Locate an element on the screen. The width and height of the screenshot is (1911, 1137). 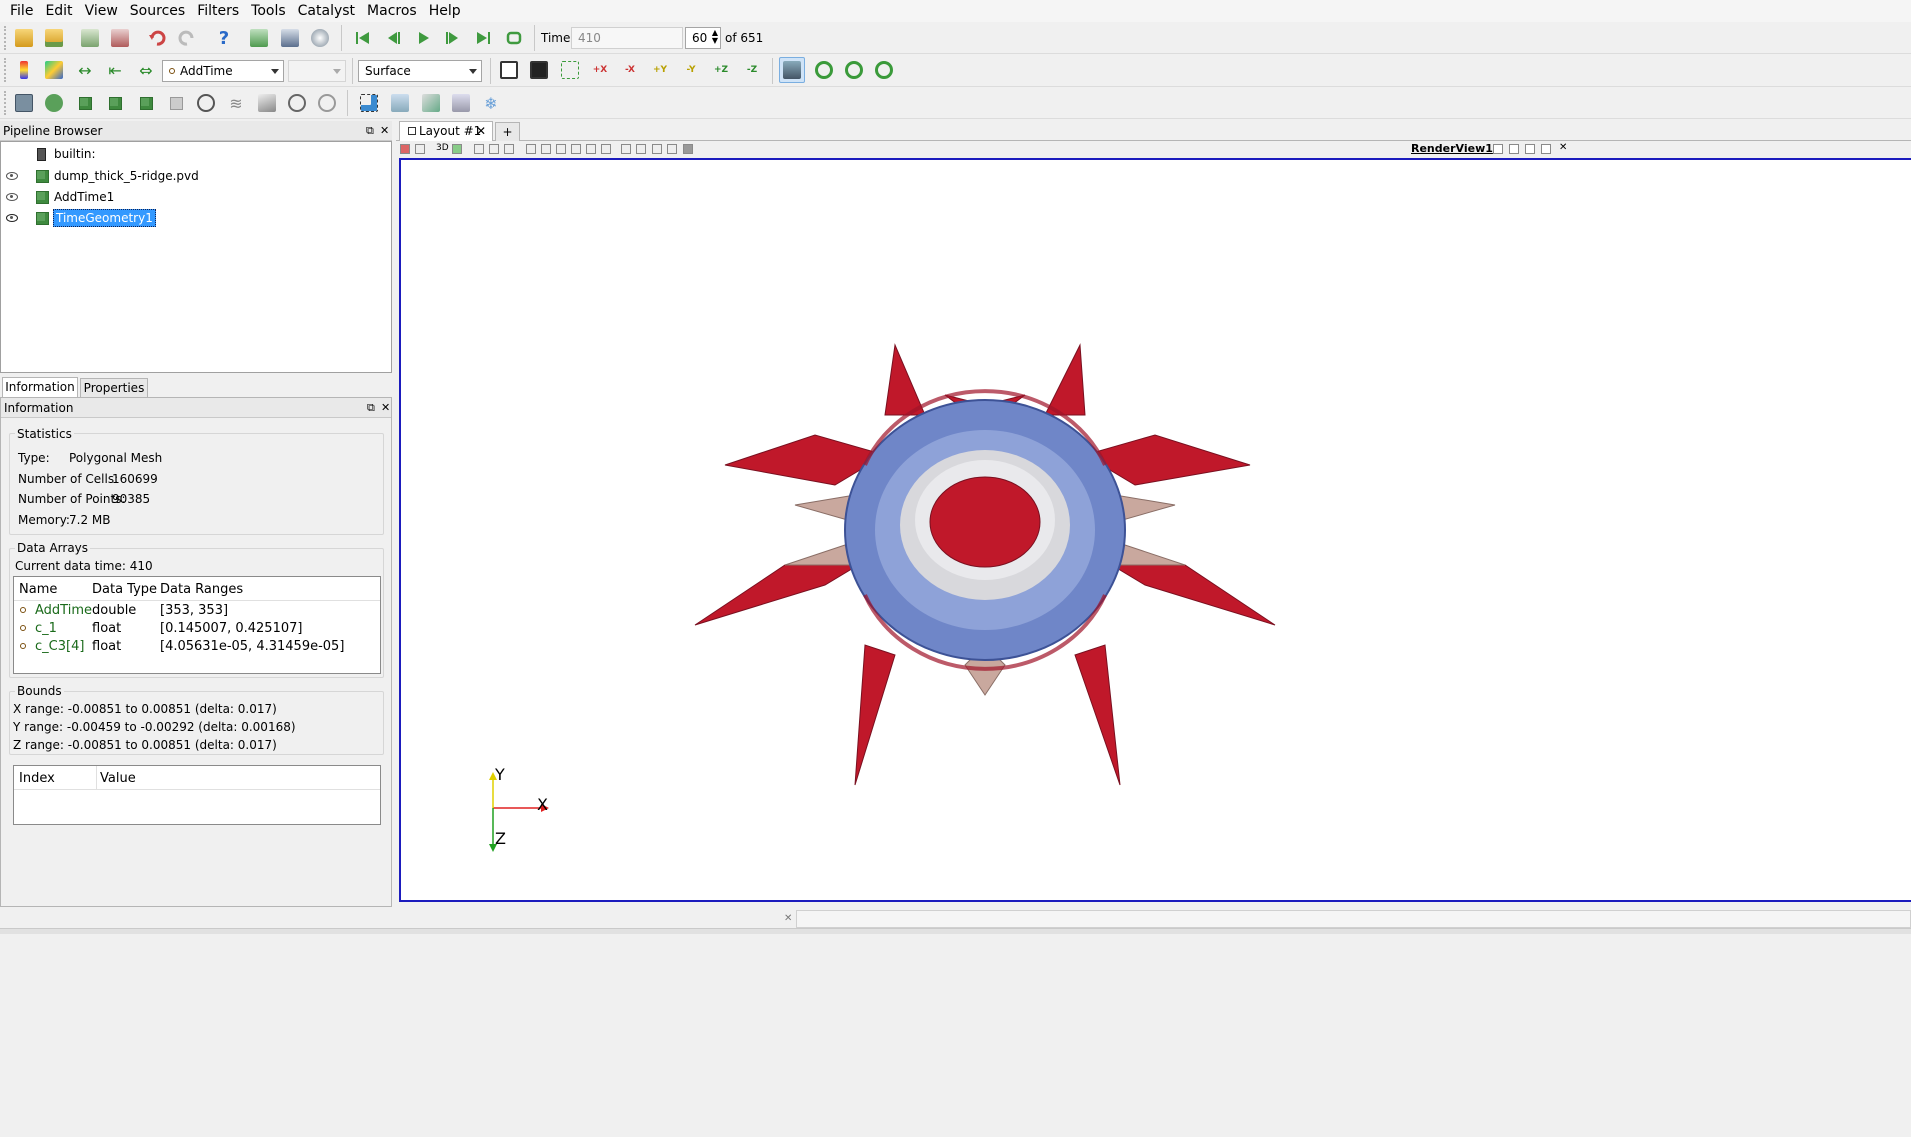
rotate-90-icon is located at coordinates (824, 70).